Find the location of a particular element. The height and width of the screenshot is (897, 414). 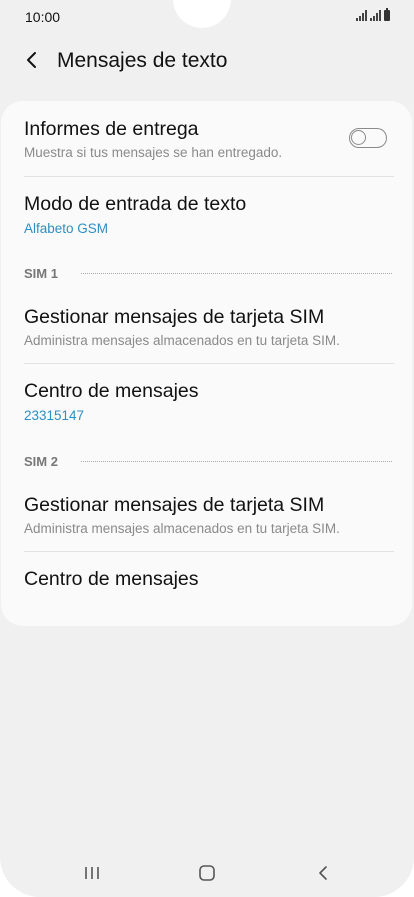

recent-apps-icon is located at coordinates (92, 873).